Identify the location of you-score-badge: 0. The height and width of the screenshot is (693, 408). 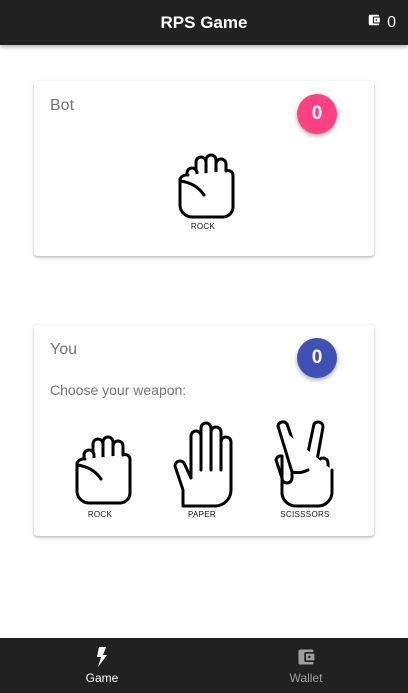
(317, 358).